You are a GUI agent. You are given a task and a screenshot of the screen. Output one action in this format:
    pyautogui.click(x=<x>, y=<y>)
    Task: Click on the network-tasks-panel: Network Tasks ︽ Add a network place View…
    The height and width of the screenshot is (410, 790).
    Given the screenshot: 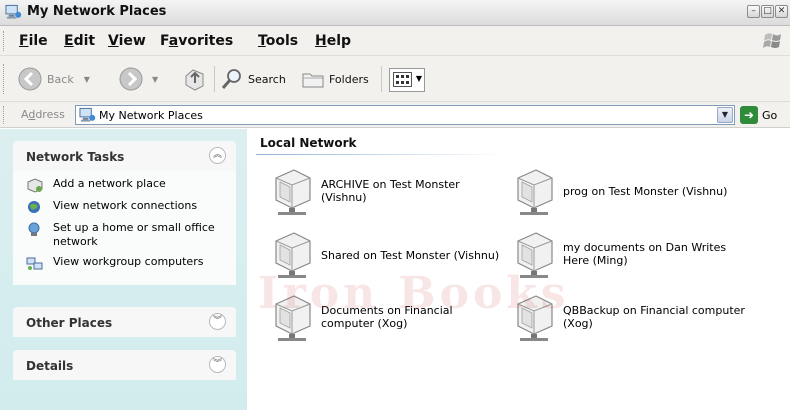 What is the action you would take?
    pyautogui.click(x=124, y=213)
    